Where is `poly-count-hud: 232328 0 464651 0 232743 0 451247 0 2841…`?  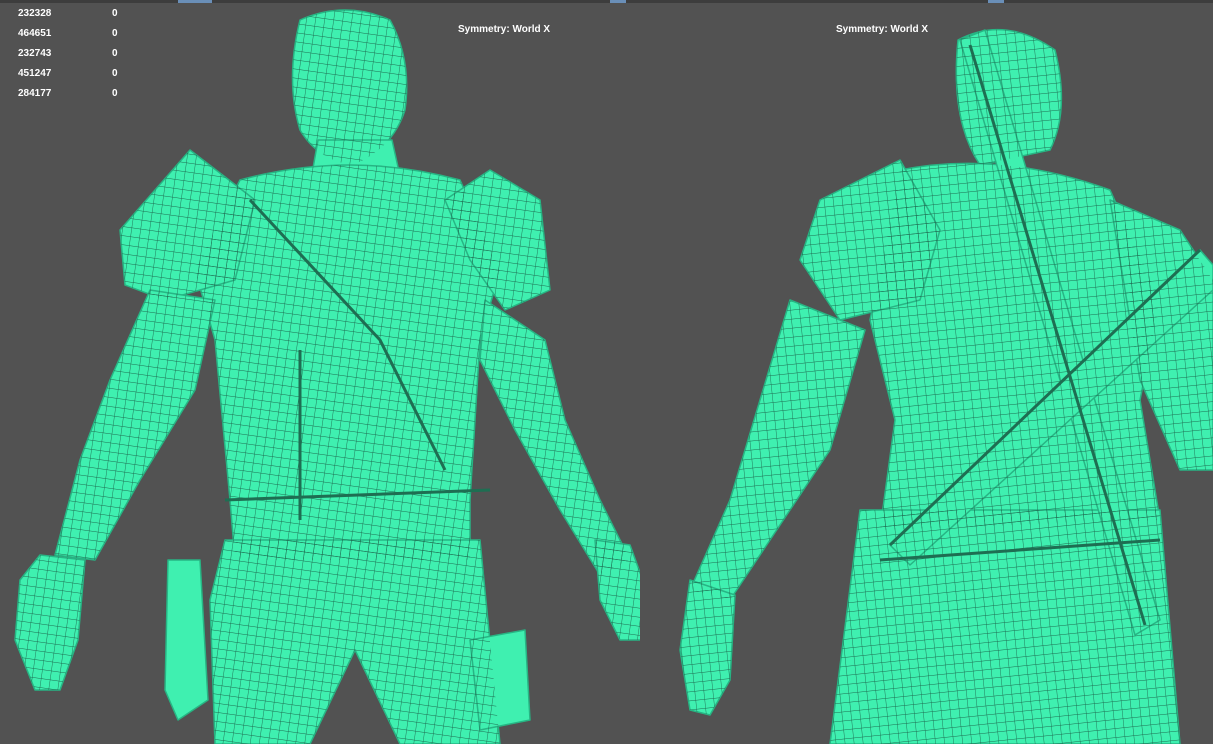
poly-count-hud: 232328 0 464651 0 232743 0 451247 0 2841… is located at coordinates (75, 54).